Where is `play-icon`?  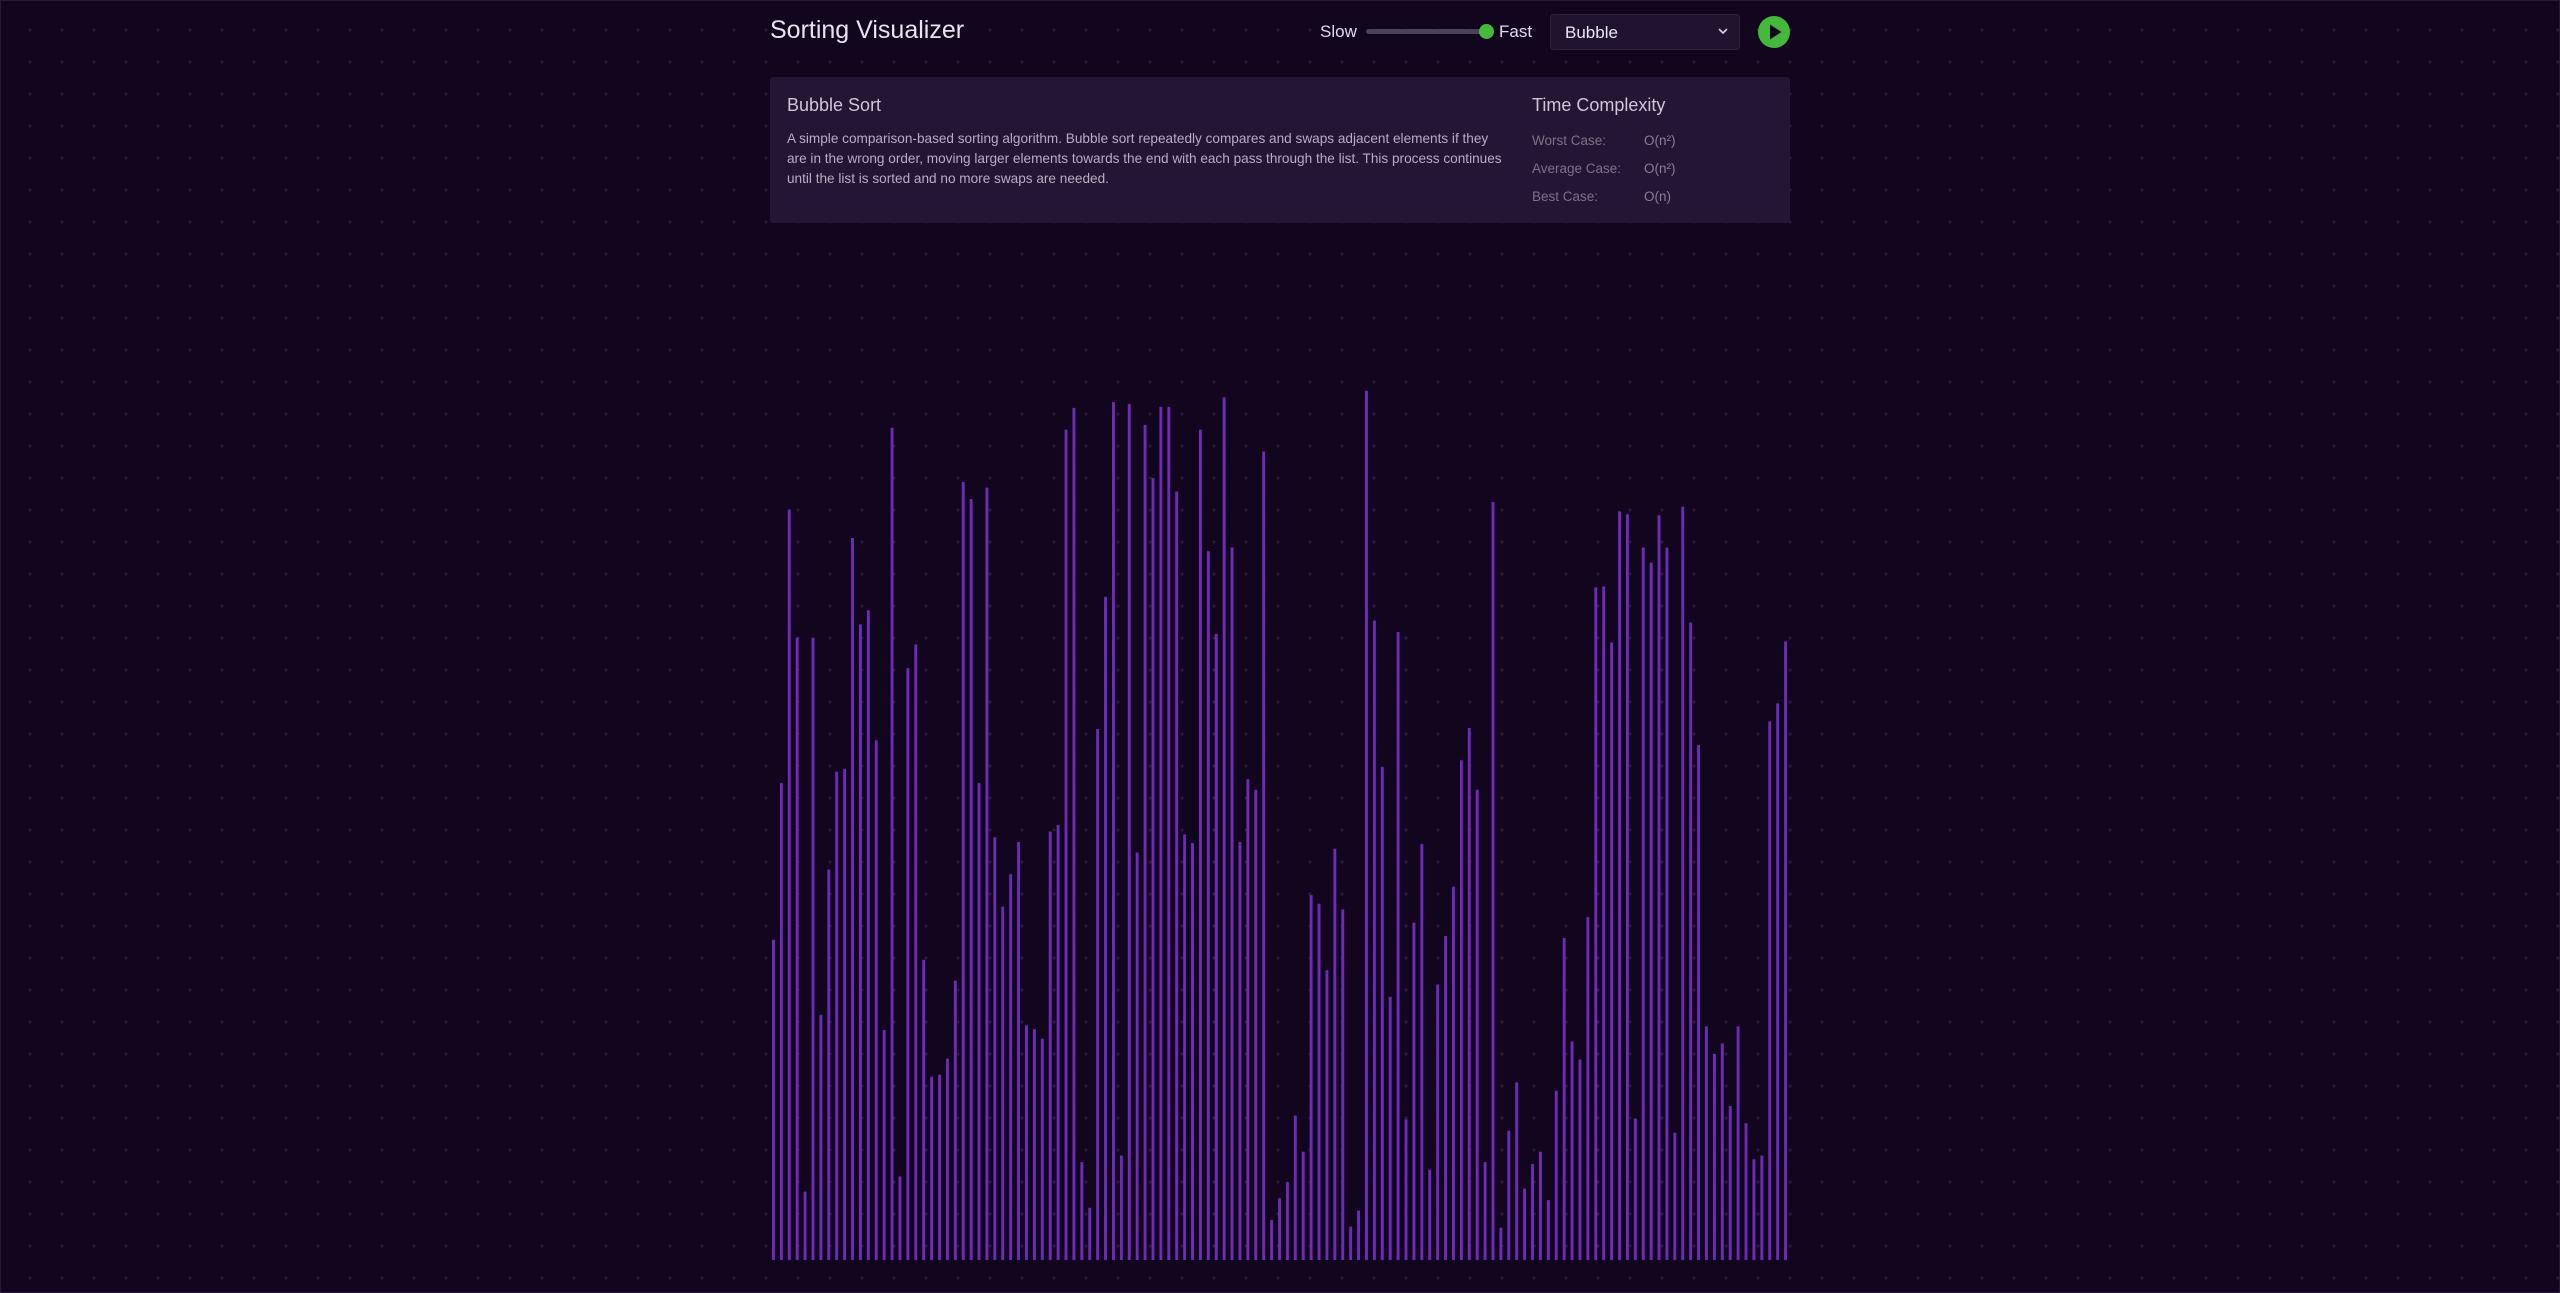 play-icon is located at coordinates (1776, 32).